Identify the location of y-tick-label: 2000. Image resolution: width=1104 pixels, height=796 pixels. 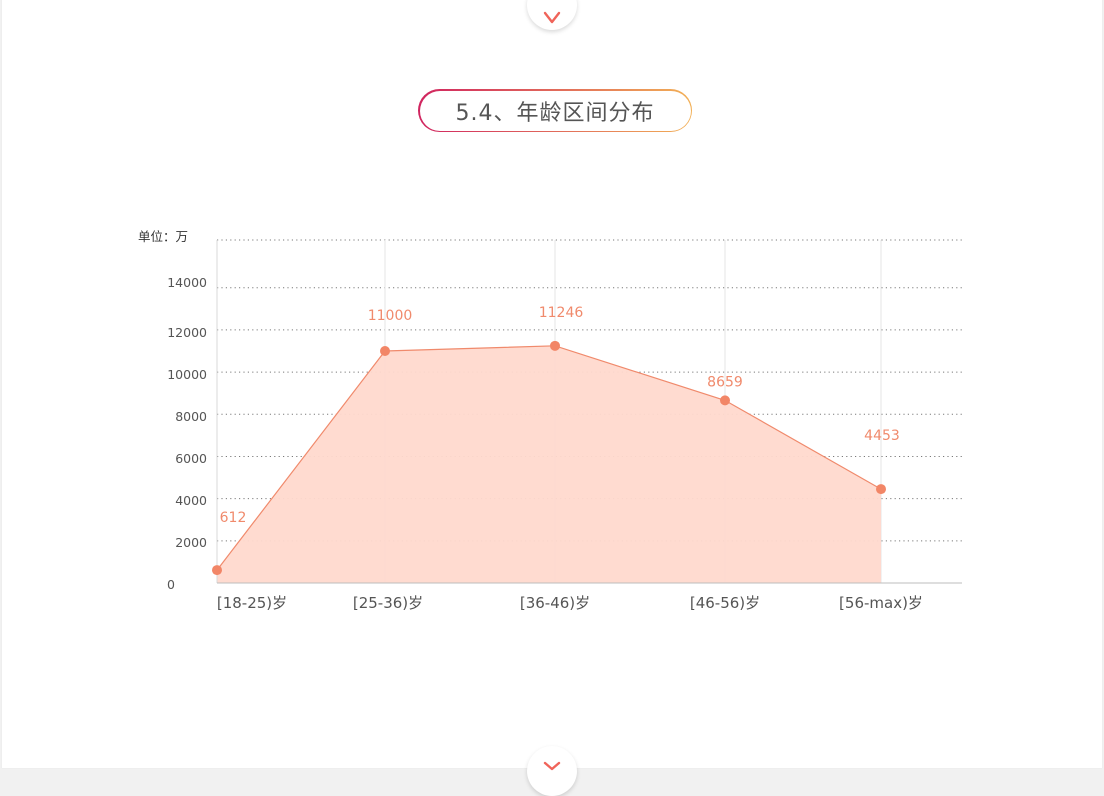
(191, 542).